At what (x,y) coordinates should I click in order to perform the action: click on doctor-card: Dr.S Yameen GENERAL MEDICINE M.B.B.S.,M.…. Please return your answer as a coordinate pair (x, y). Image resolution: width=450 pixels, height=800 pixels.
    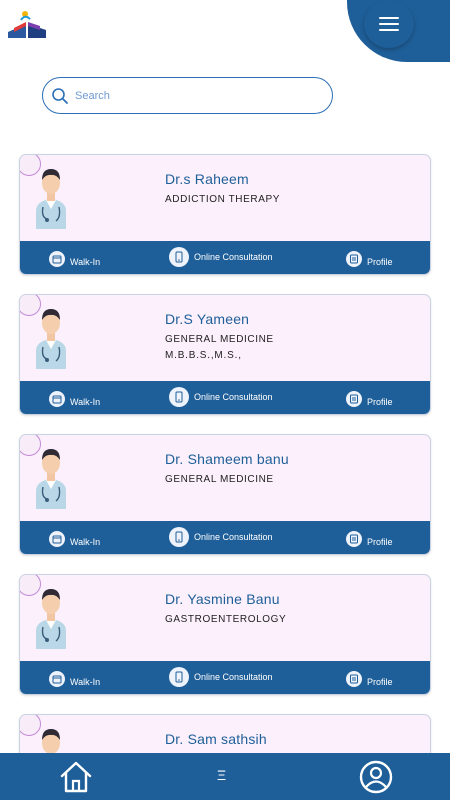
    Looking at the image, I should click on (225, 354).